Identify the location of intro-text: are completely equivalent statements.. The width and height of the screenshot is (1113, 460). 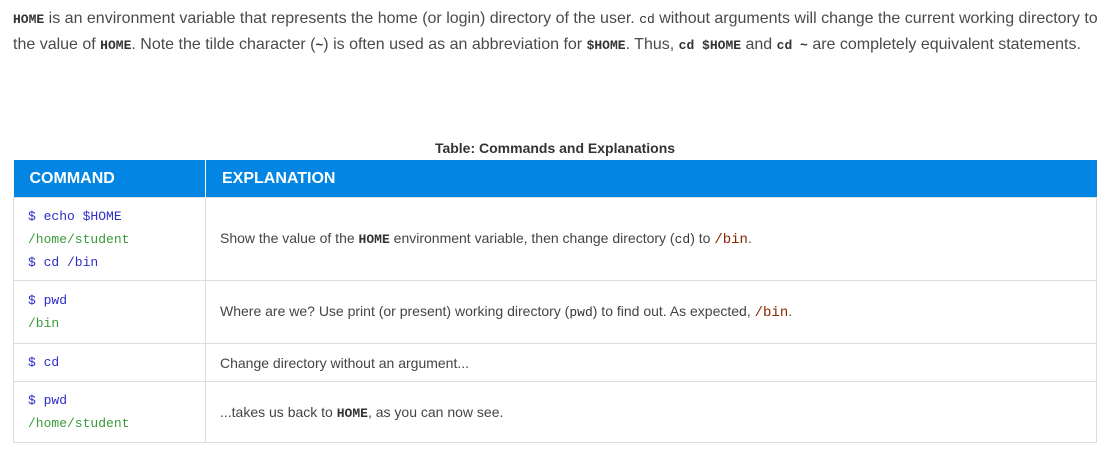
(944, 44).